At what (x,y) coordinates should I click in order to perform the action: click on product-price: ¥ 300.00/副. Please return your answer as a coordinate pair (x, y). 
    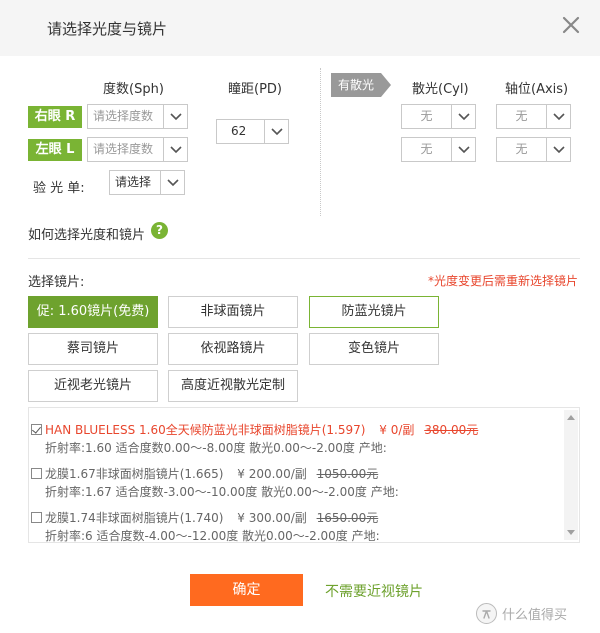
    Looking at the image, I should click on (272, 518).